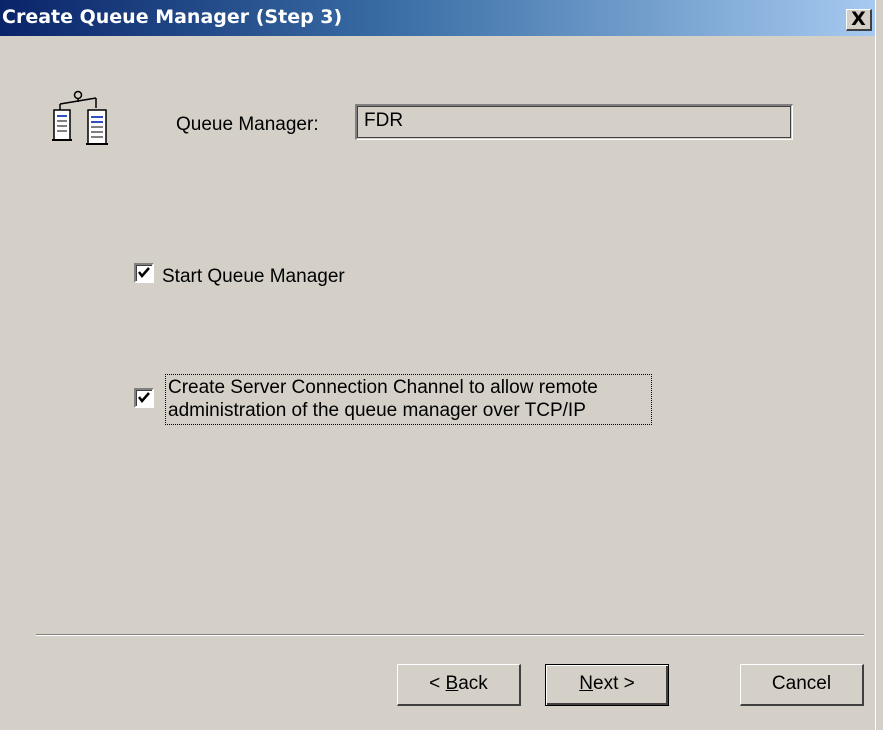 Image resolution: width=883 pixels, height=730 pixels. What do you see at coordinates (253, 277) in the screenshot?
I see `start-queue-manager-label: Start Queue Manager` at bounding box center [253, 277].